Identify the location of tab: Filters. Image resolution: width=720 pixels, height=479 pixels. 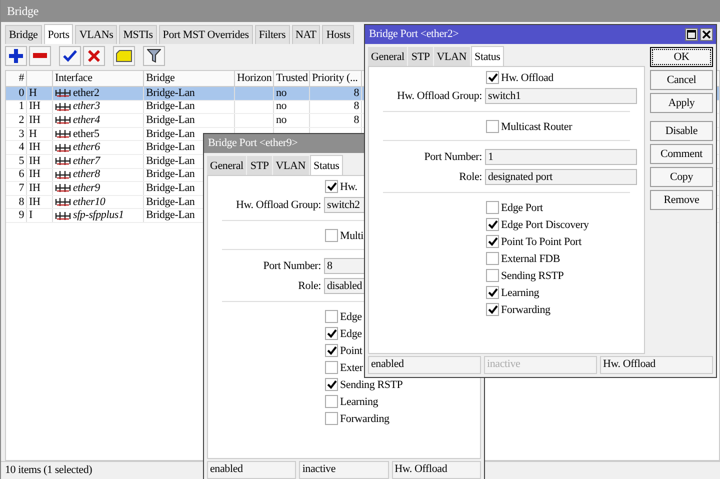
(272, 34).